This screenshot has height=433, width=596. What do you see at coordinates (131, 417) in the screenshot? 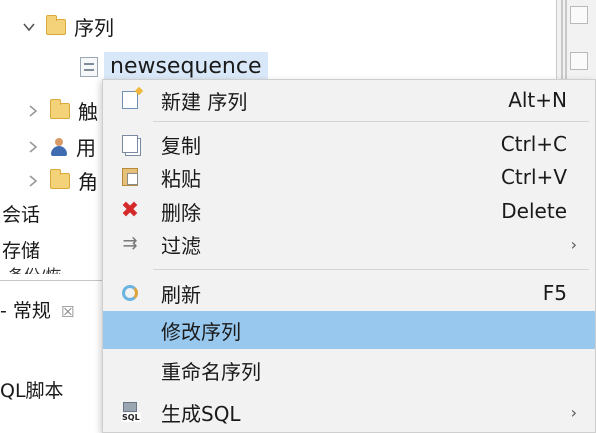
I see `sql-icon-text: SQL` at bounding box center [131, 417].